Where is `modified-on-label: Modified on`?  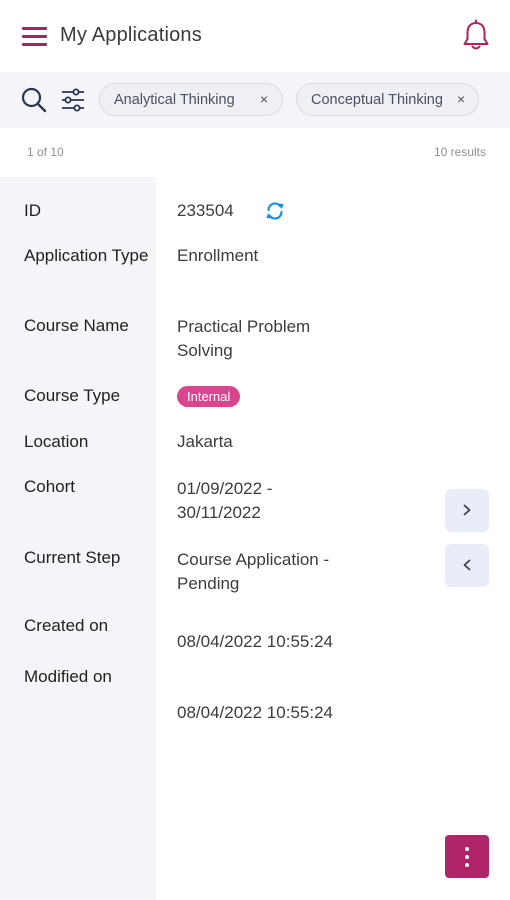
modified-on-label: Modified on is located at coordinates (68, 676).